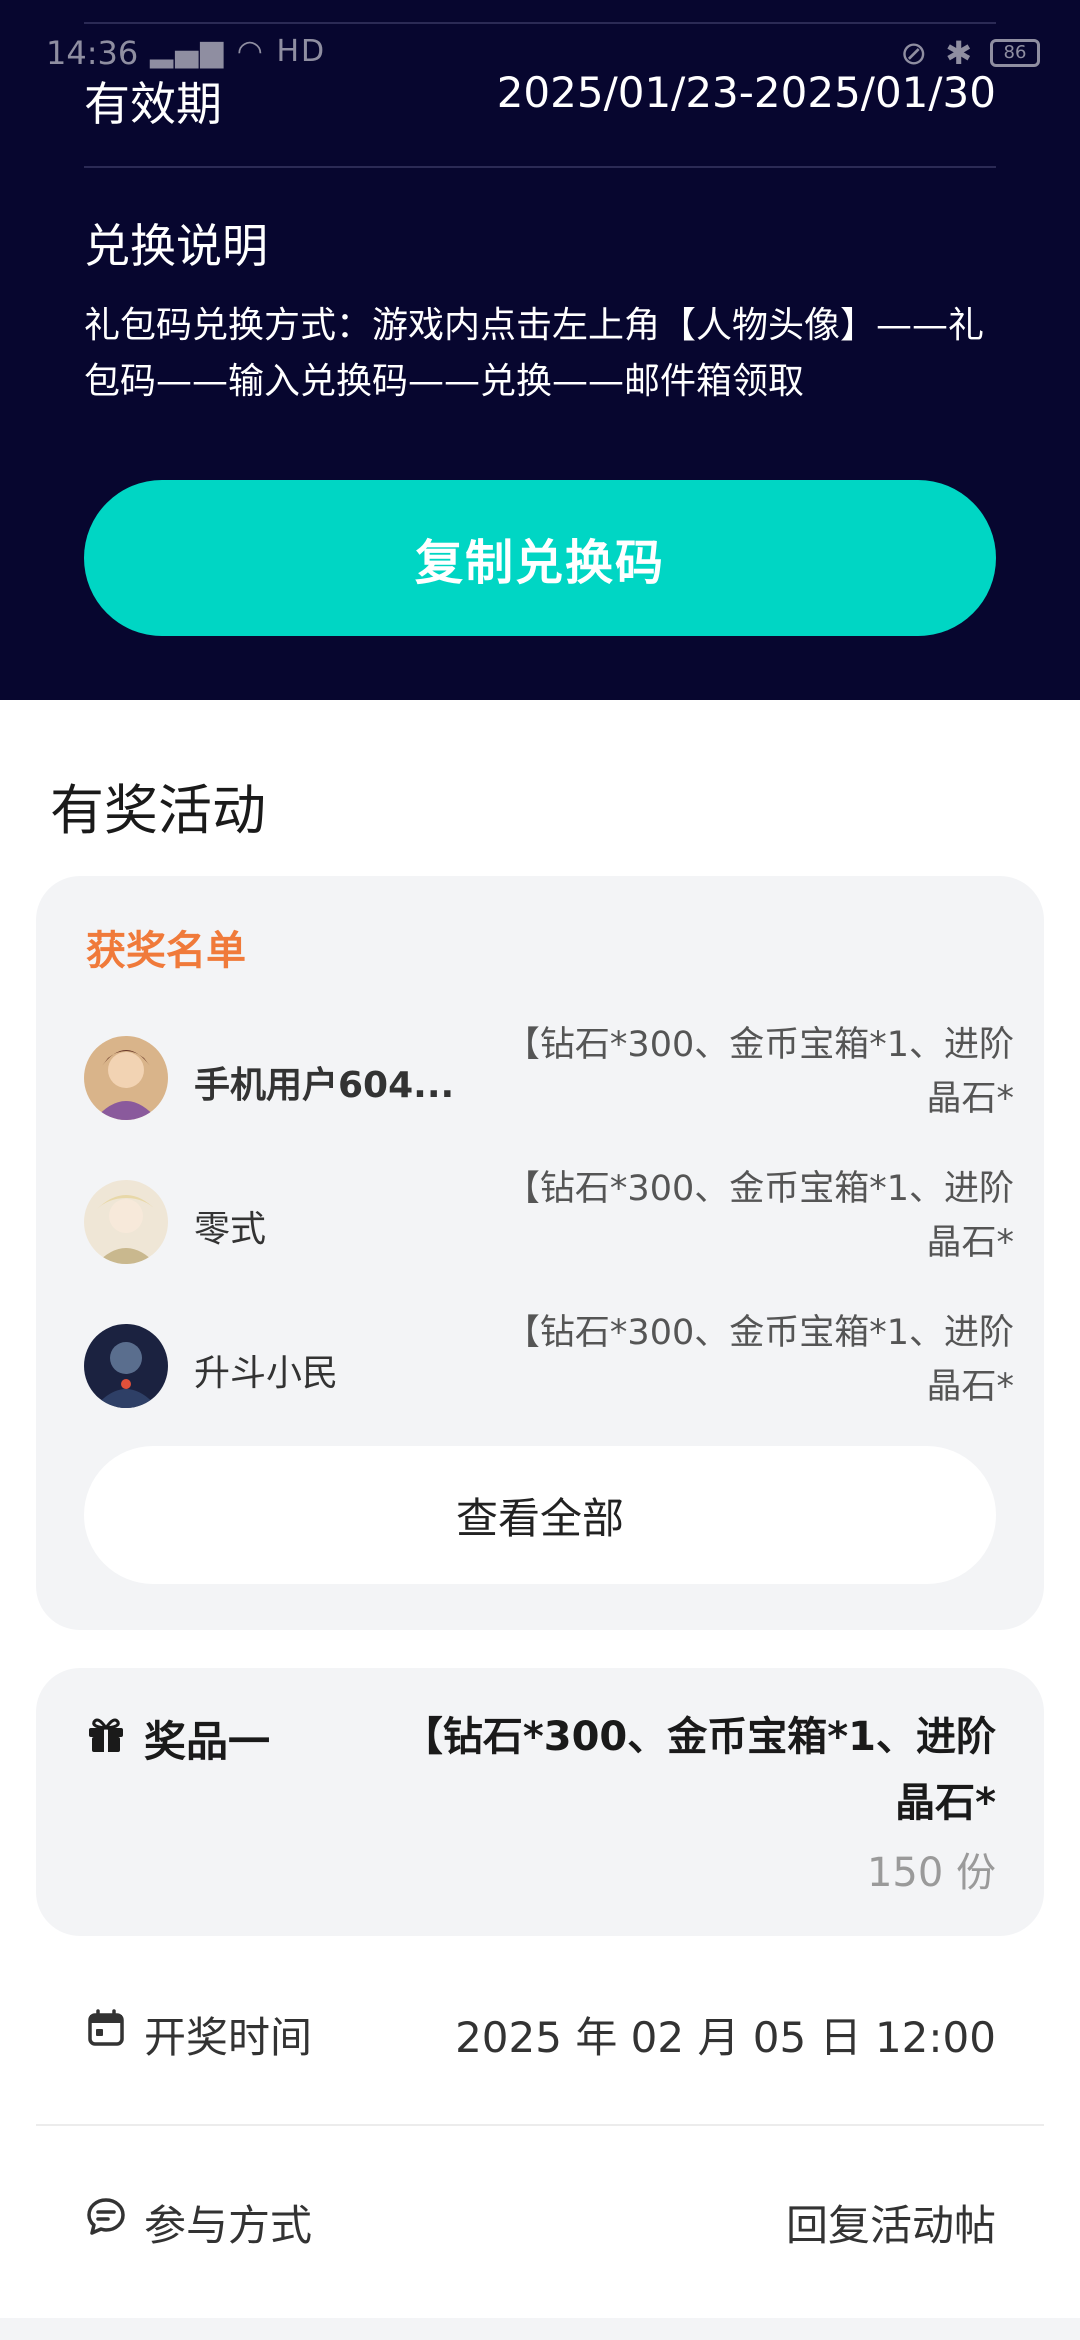  What do you see at coordinates (158, 810) in the screenshot?
I see `section-title: 有奖活动` at bounding box center [158, 810].